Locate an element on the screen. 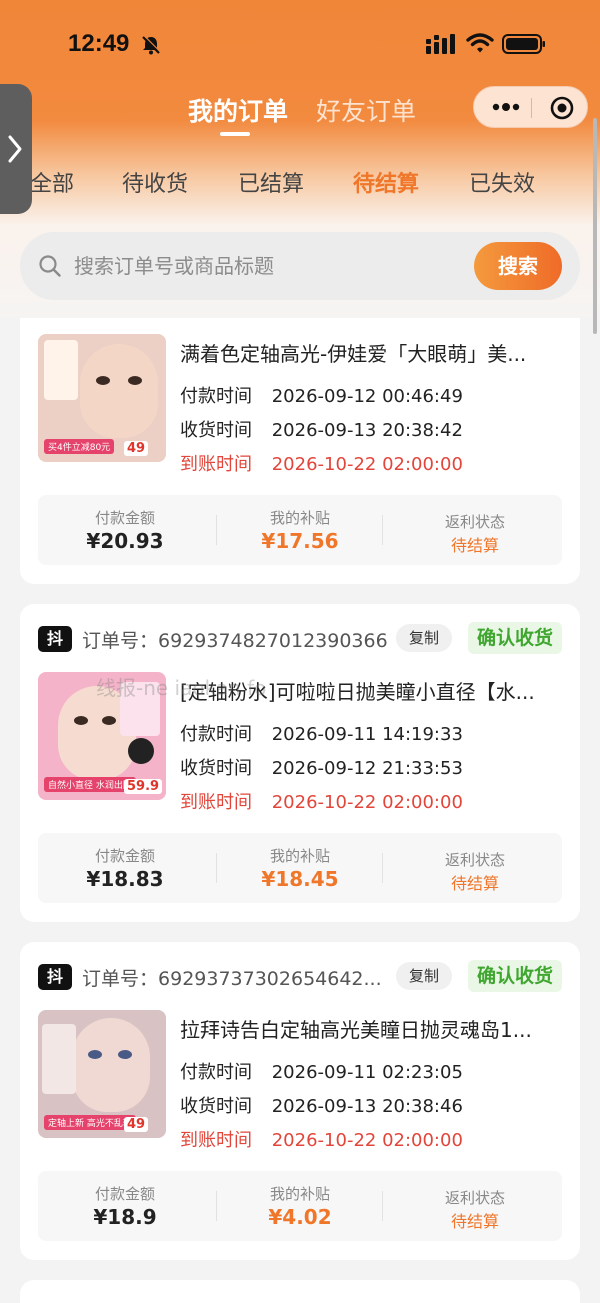 The image size is (600, 1303). receive-time-value: 2026-09-13 20:38:46 is located at coordinates (367, 1106).